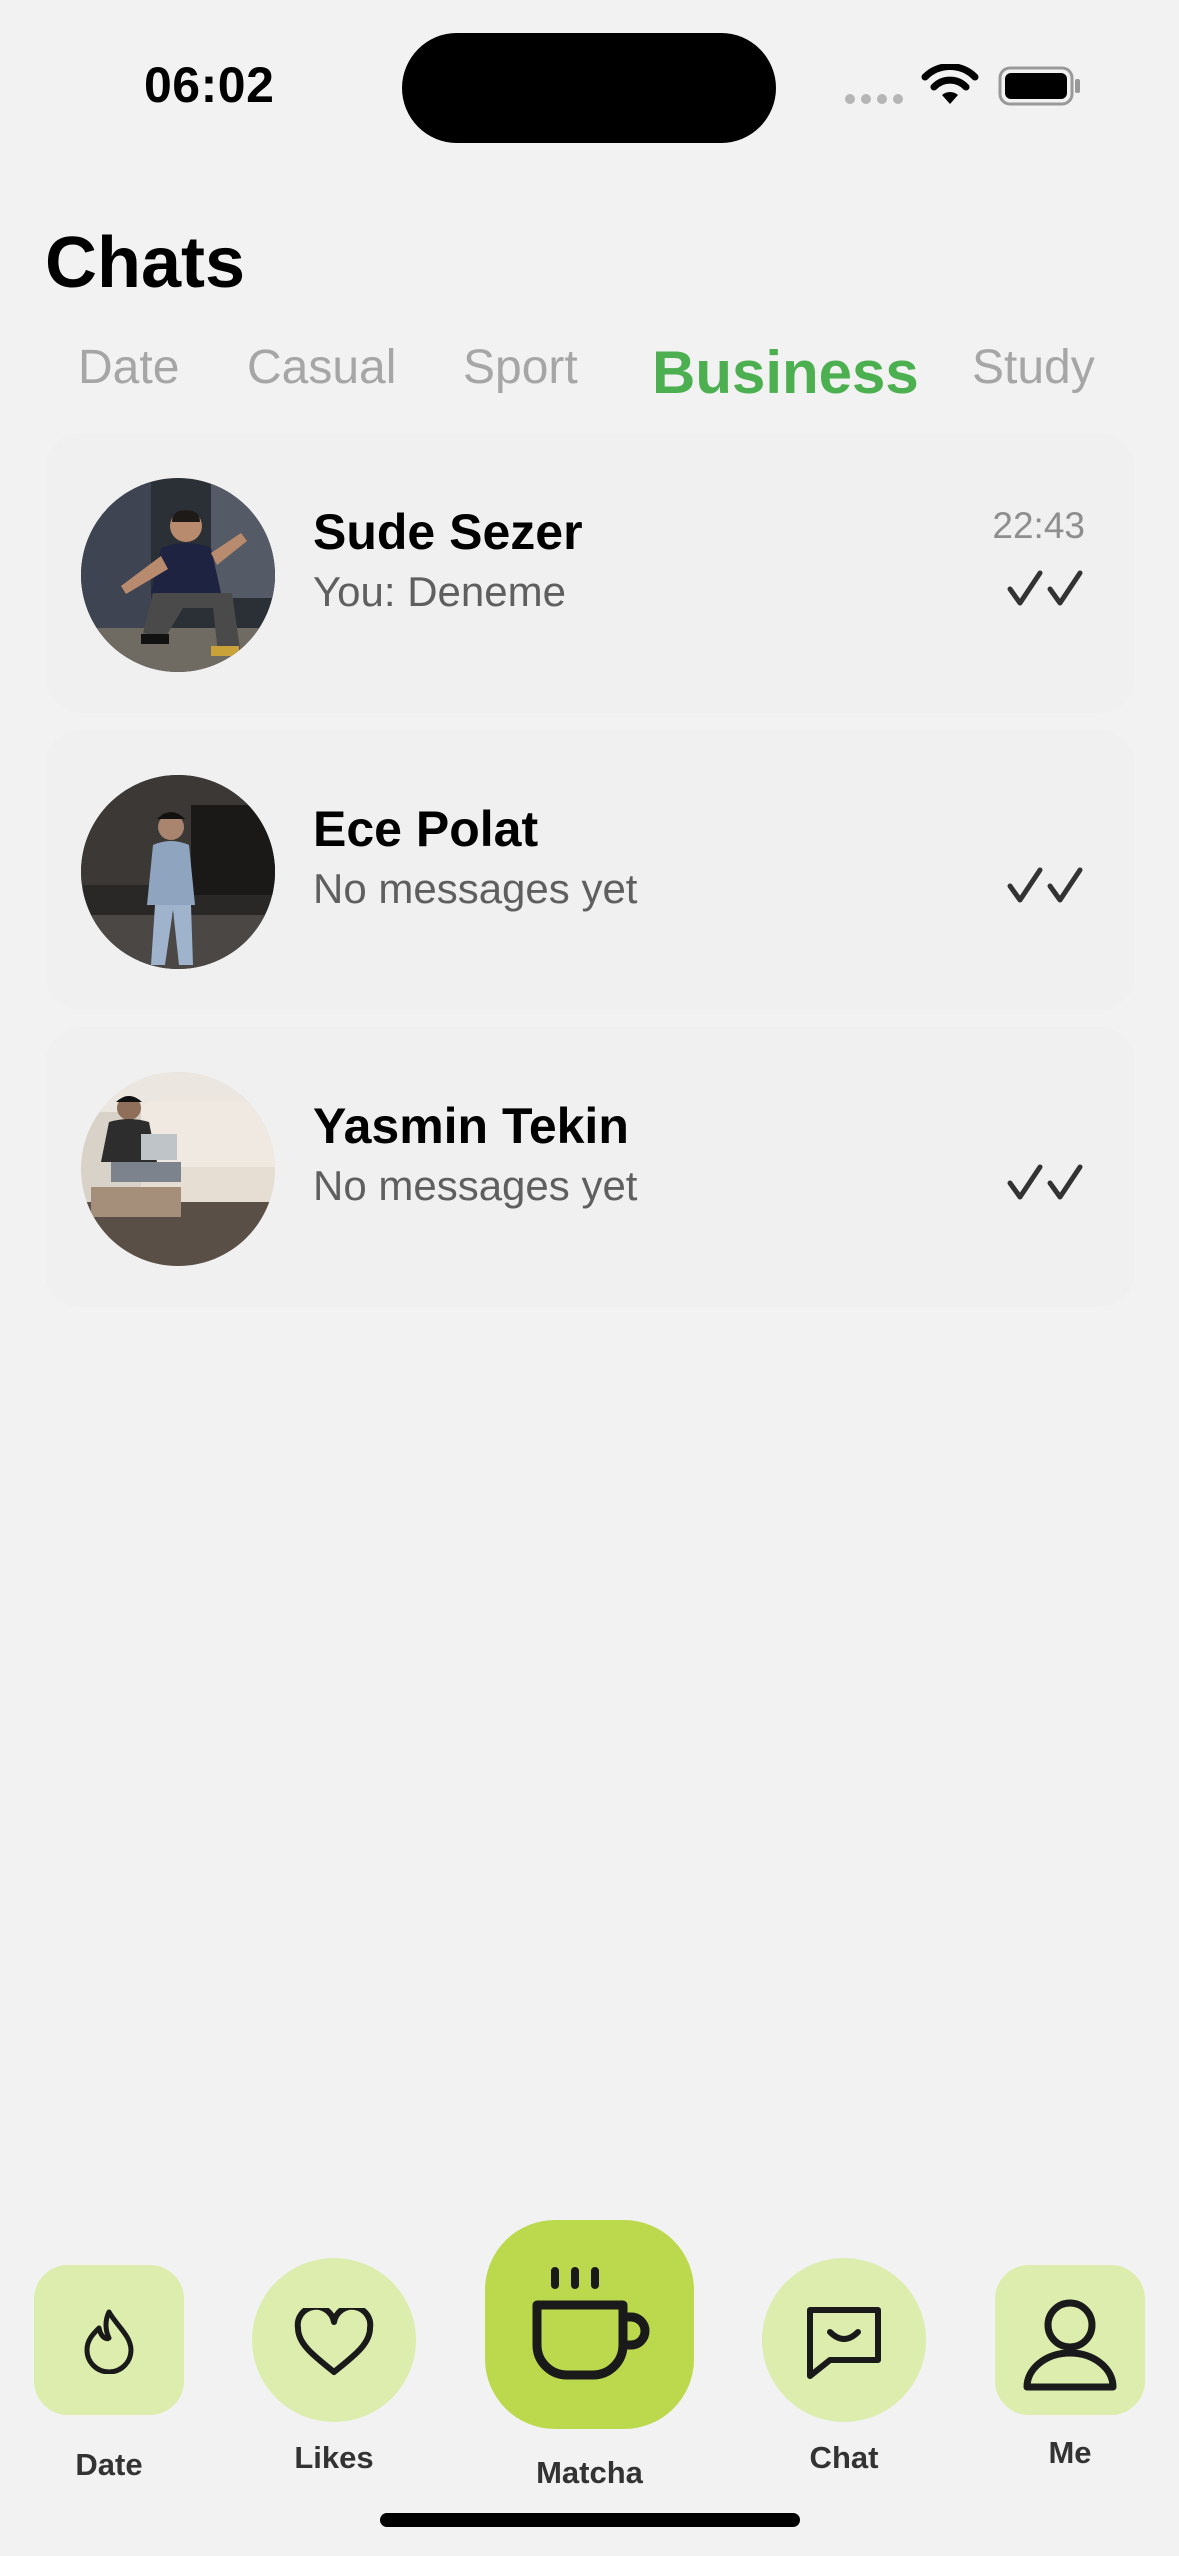  Describe the element at coordinates (109, 2341) in the screenshot. I see `flame-icon` at that location.